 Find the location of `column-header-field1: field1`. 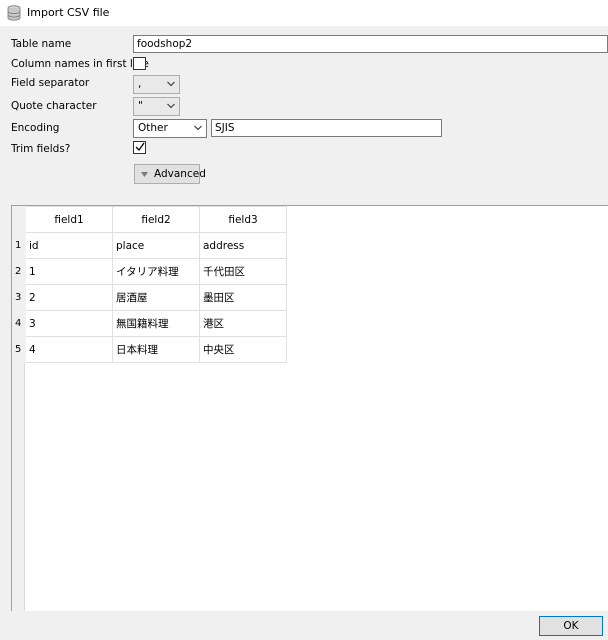

column-header-field1: field1 is located at coordinates (69, 219).